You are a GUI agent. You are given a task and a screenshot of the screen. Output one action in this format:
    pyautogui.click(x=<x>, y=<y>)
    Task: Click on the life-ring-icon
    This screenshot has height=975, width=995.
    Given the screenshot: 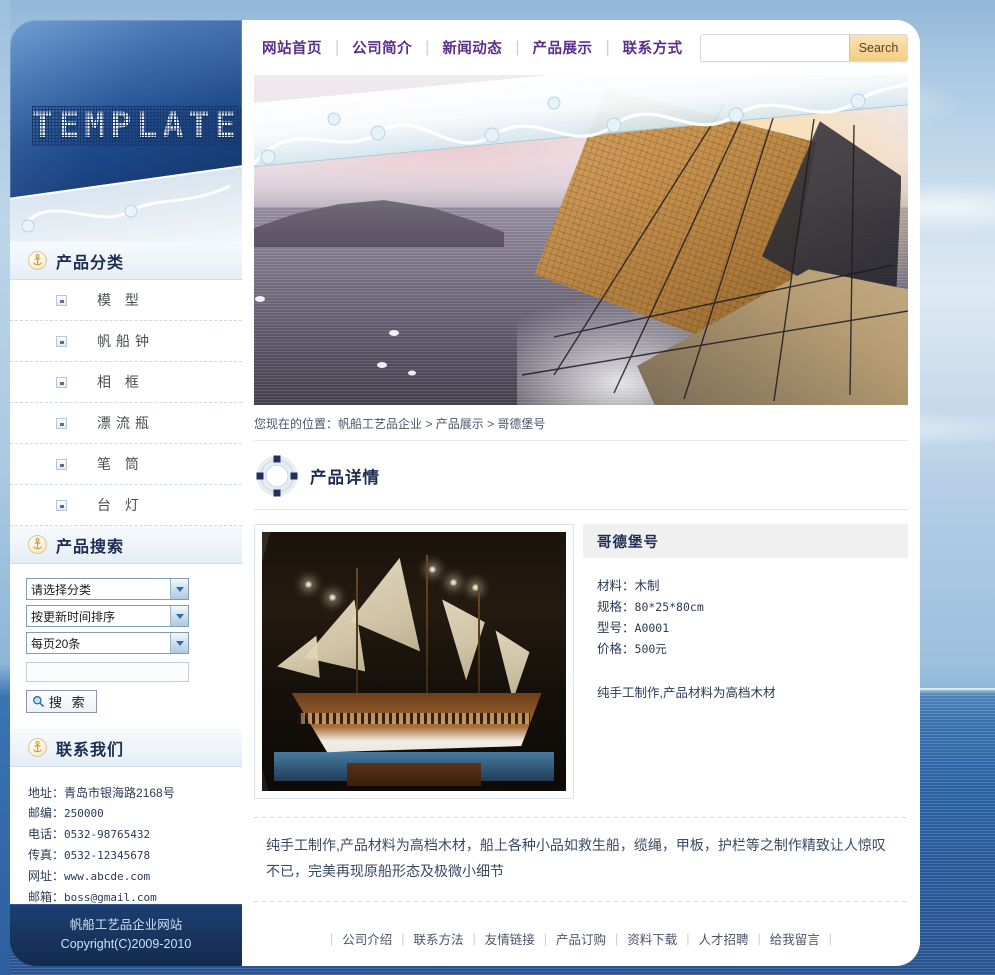 What is the action you would take?
    pyautogui.click(x=277, y=476)
    